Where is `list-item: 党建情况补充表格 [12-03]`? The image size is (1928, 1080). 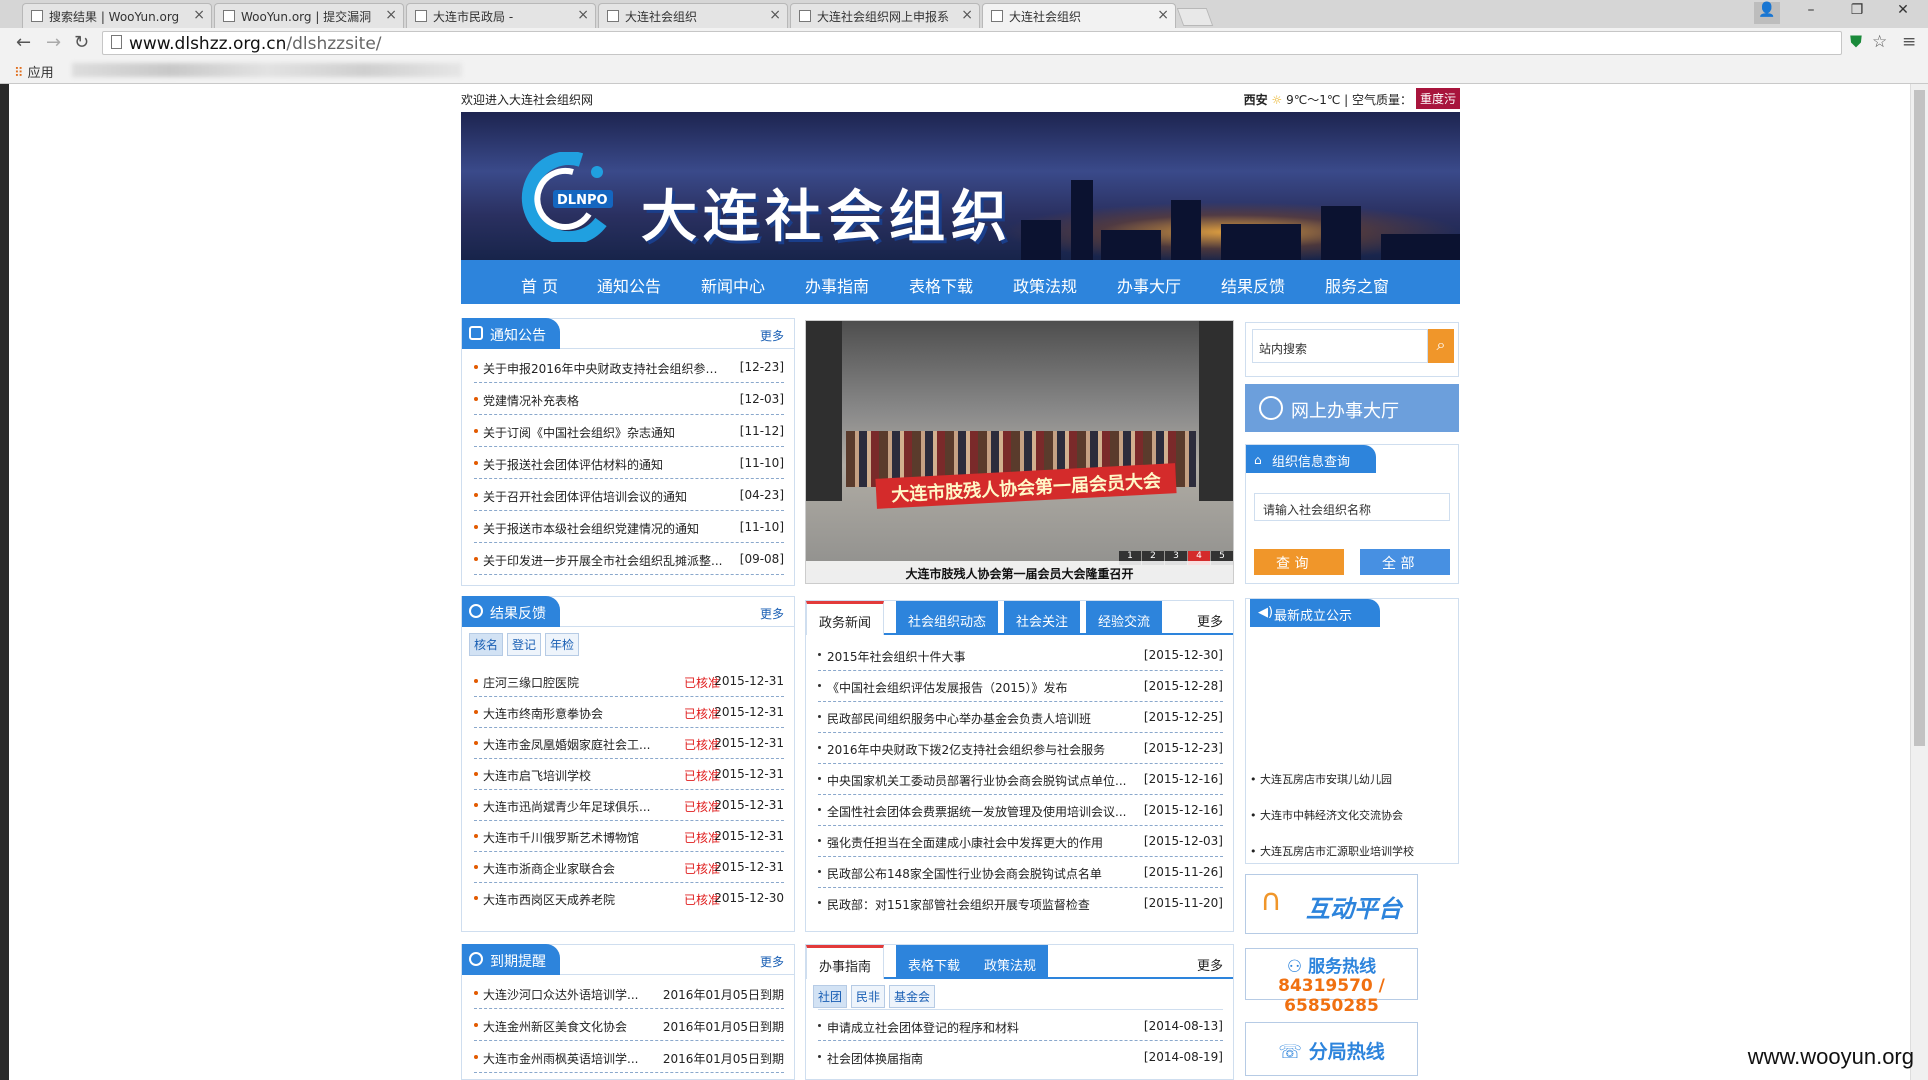
list-item: 党建情况补充表格 [12-03] is located at coordinates (629, 399).